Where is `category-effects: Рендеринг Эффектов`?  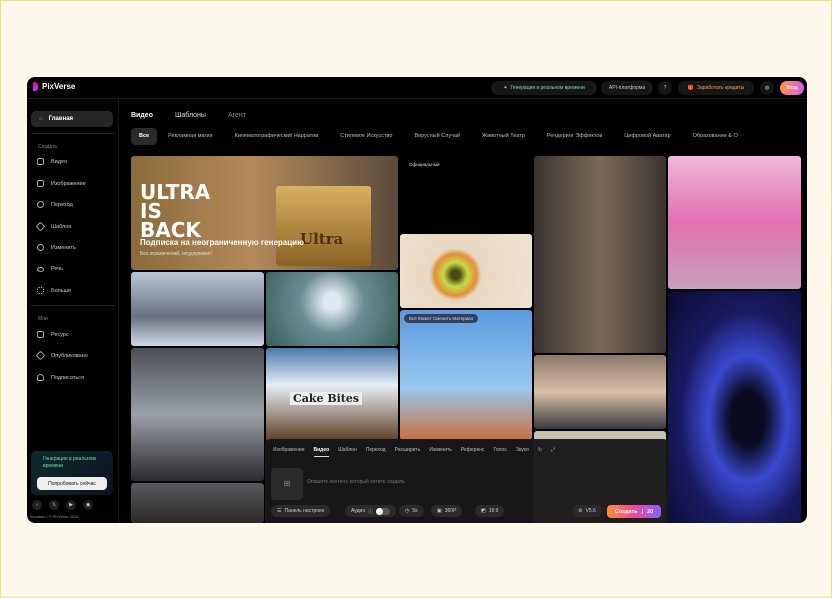
category-effects: Рендеринг Эффектов is located at coordinates (574, 136).